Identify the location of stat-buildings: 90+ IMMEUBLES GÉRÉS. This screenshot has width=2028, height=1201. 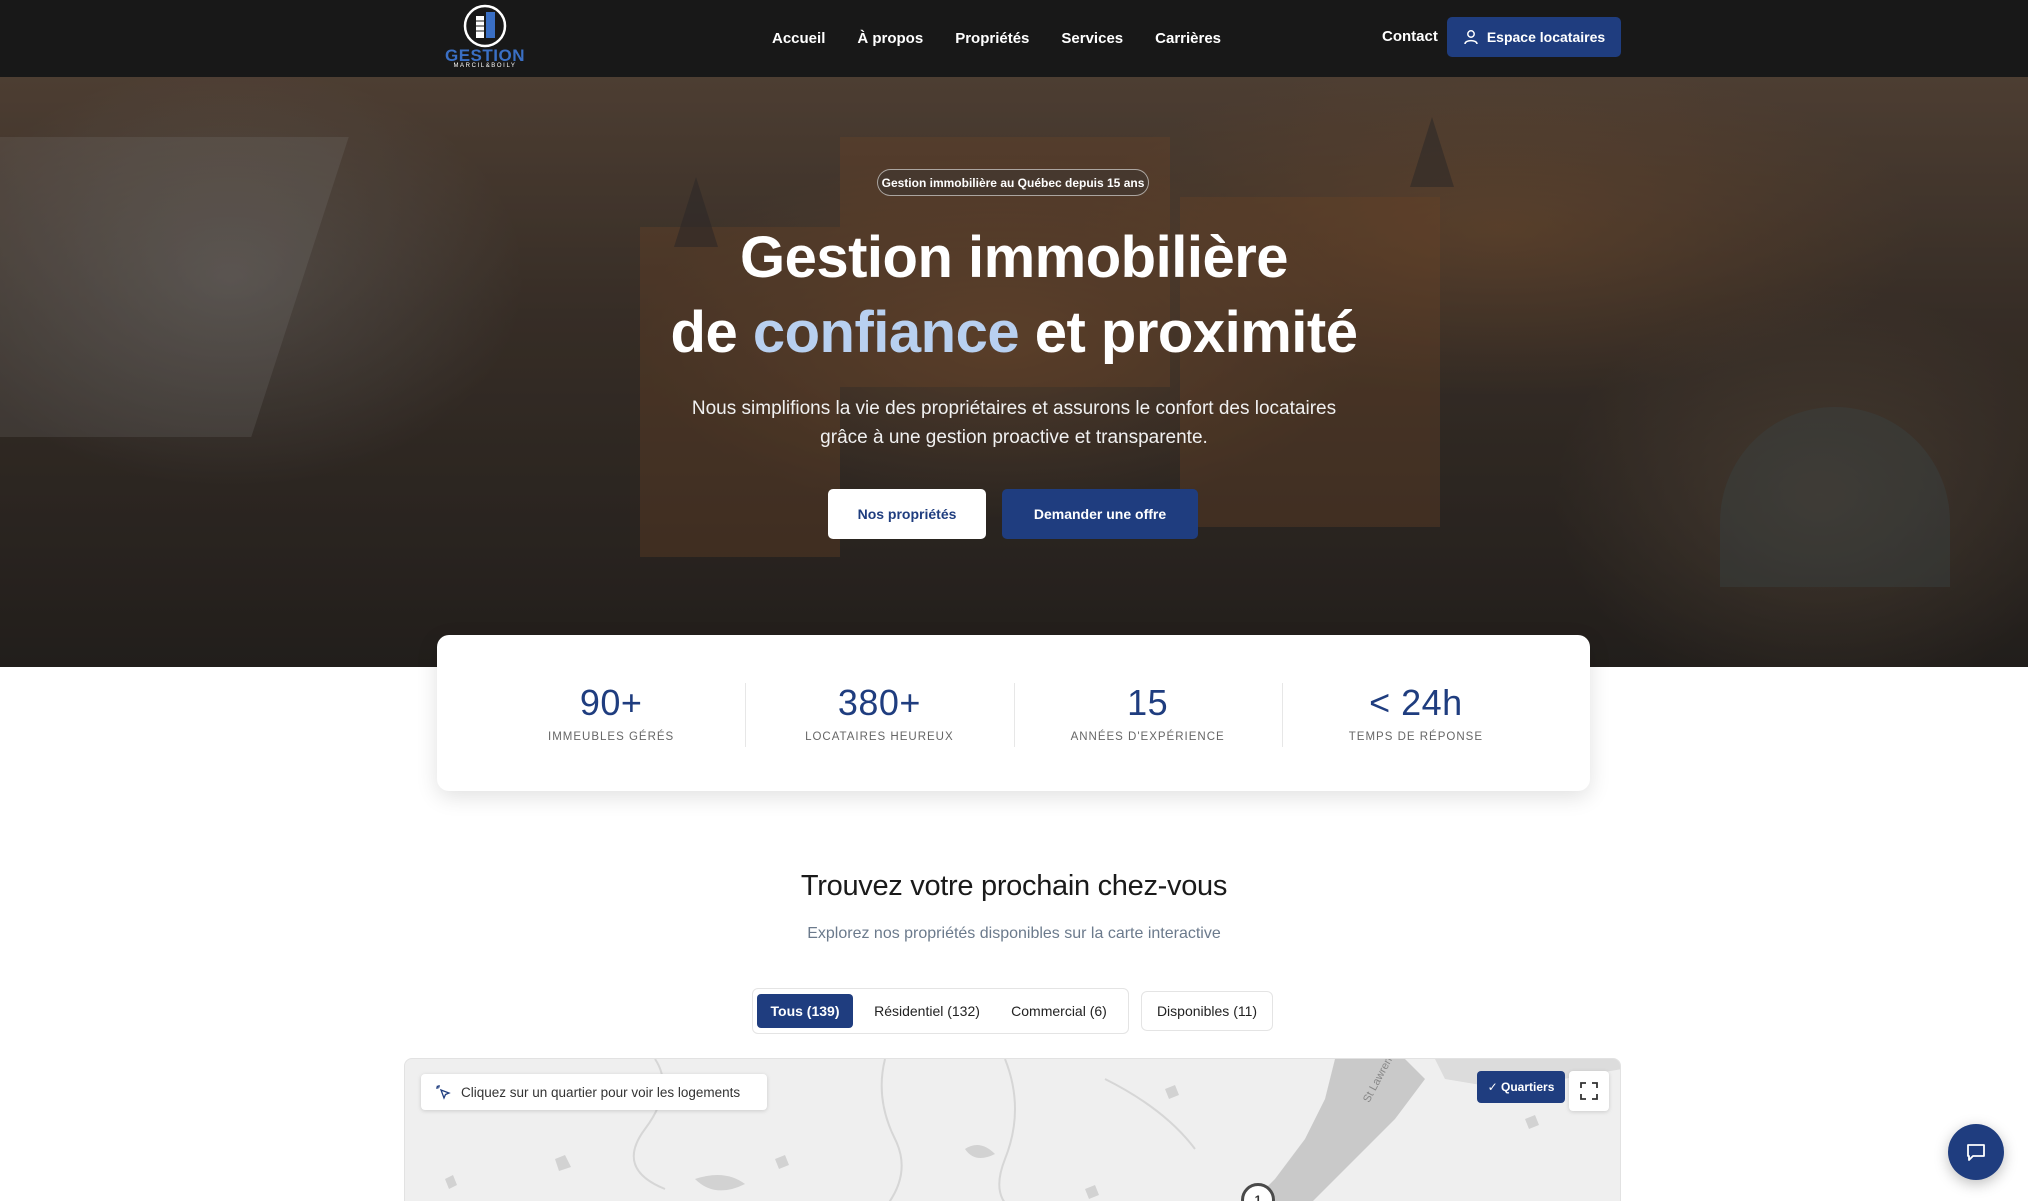
(611, 713).